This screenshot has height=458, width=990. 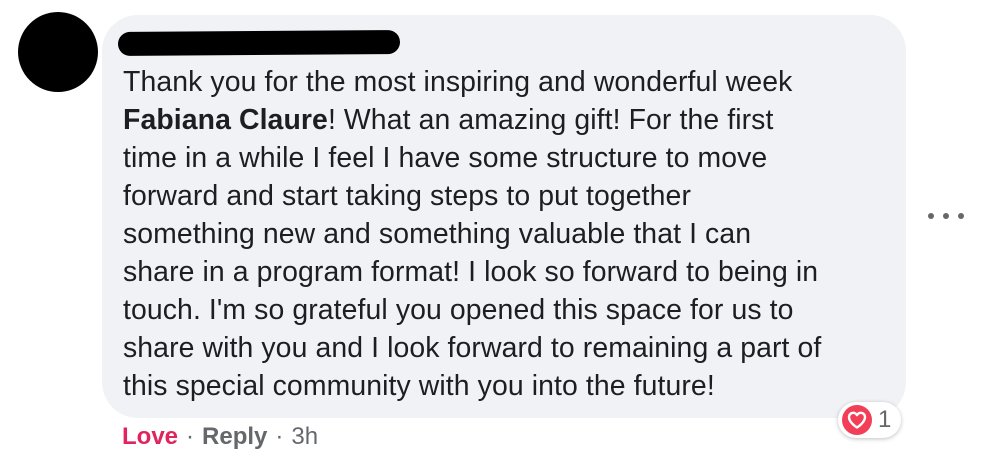 What do you see at coordinates (857, 420) in the screenshot?
I see `heart-icon` at bounding box center [857, 420].